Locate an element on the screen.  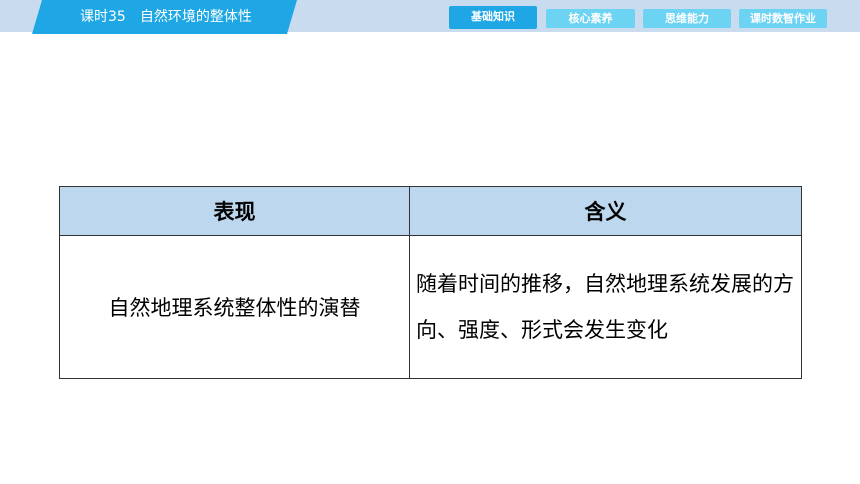
header-cell-performance: 表现 is located at coordinates (234, 211).